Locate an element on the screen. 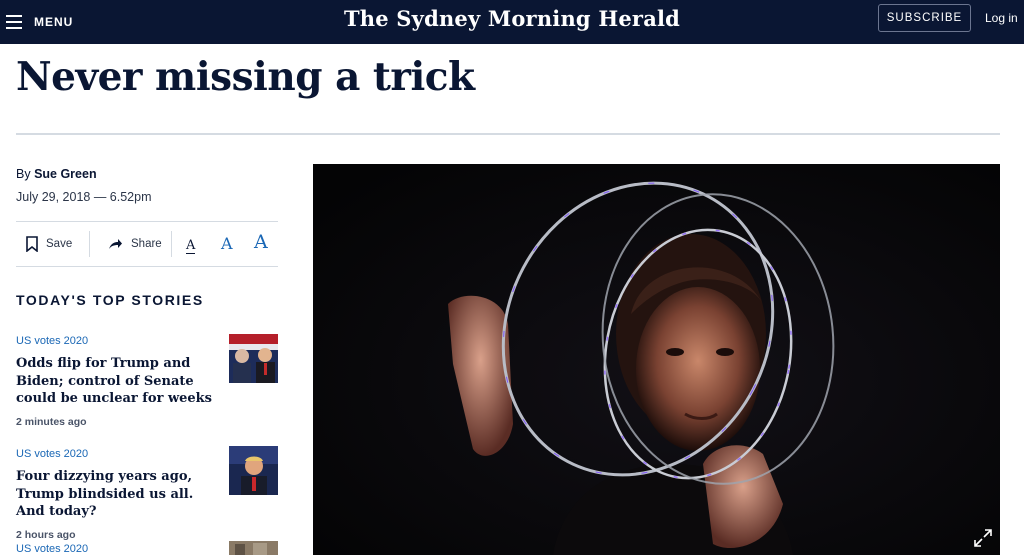 The image size is (1024, 555). masthead-logo: The Sydney Morning Herald is located at coordinates (512, 18).